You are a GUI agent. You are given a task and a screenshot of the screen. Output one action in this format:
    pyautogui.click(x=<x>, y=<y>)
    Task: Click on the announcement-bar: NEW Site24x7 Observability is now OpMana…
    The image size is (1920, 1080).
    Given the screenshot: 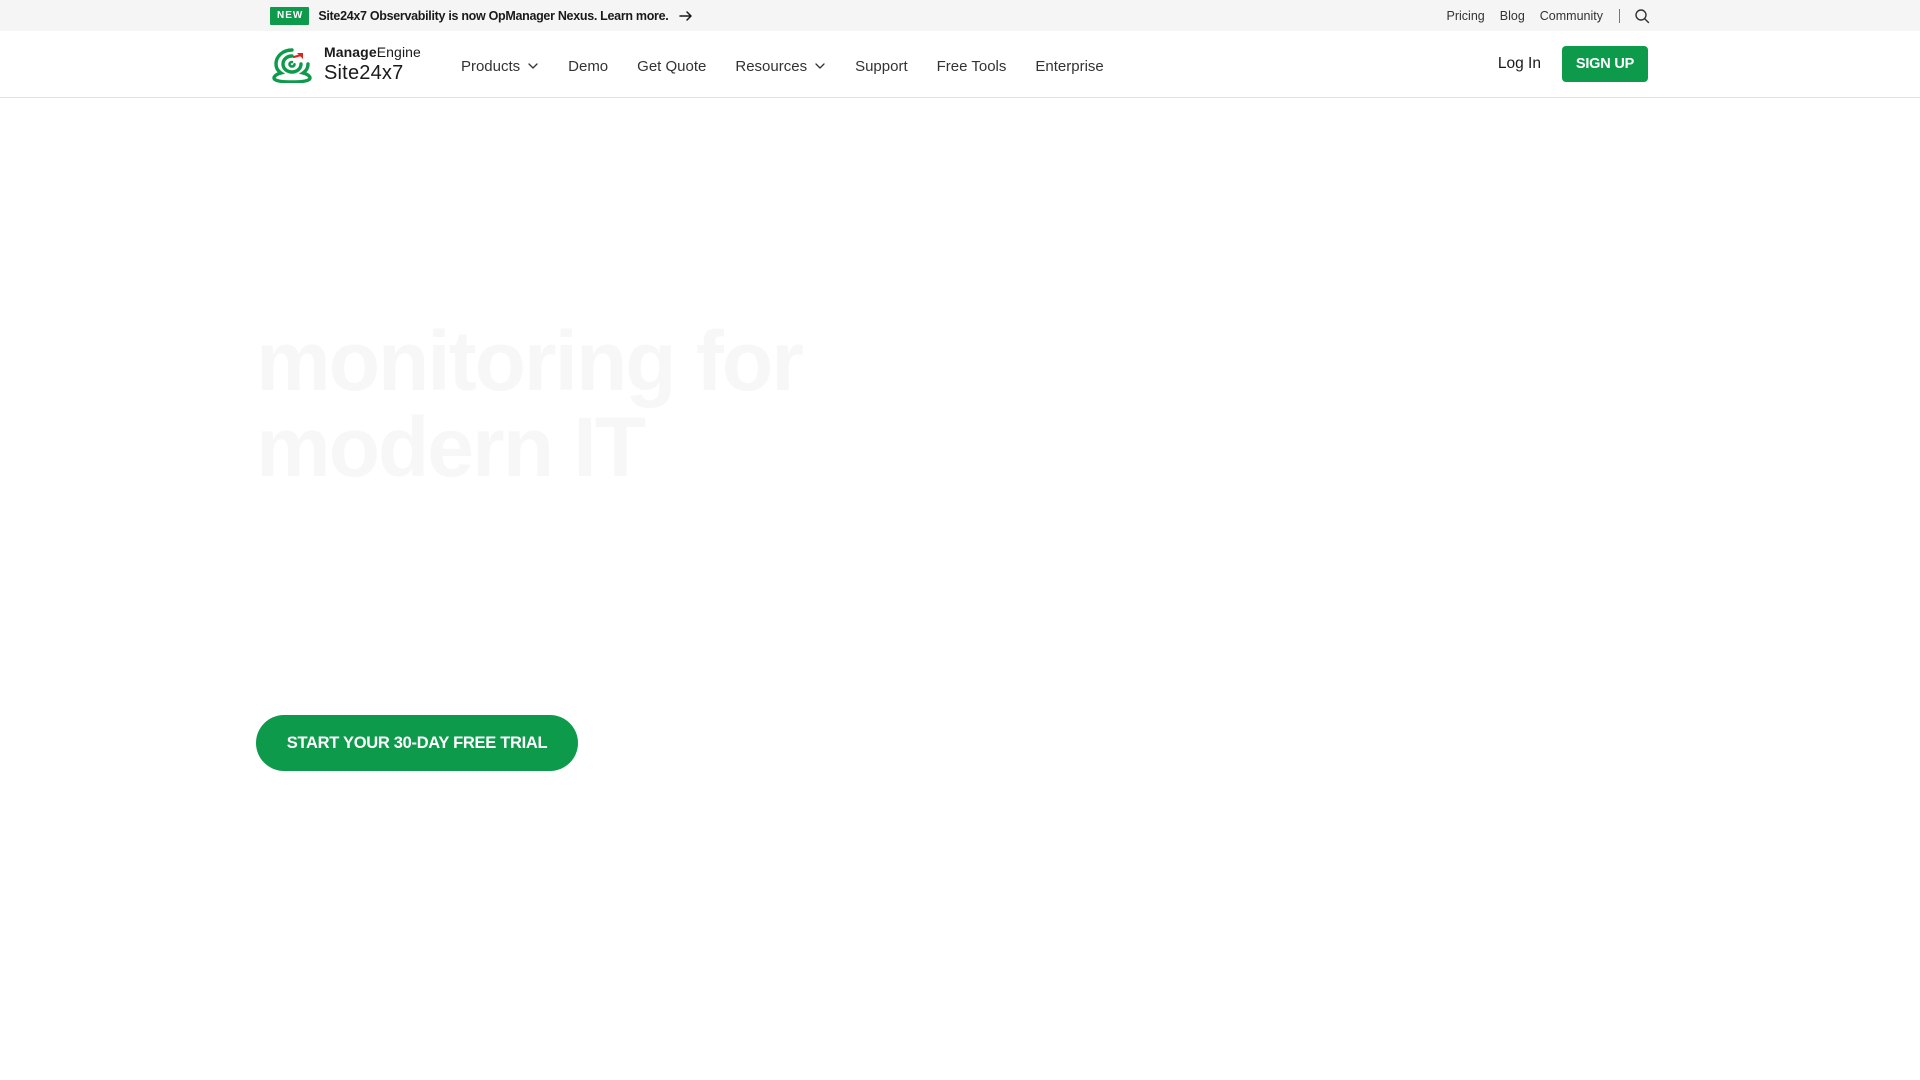 What is the action you would take?
    pyautogui.click(x=960, y=15)
    